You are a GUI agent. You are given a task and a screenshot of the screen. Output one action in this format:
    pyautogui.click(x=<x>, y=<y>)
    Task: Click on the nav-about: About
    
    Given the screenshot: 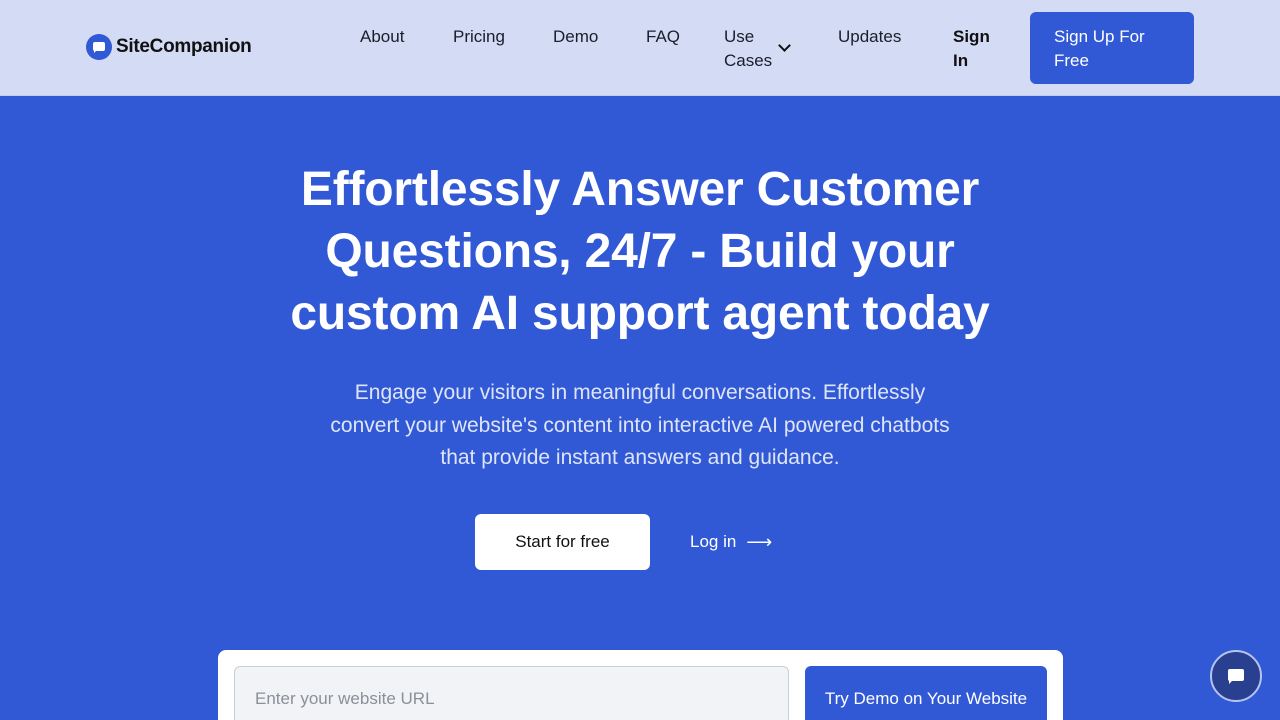 What is the action you would take?
    pyautogui.click(x=382, y=37)
    